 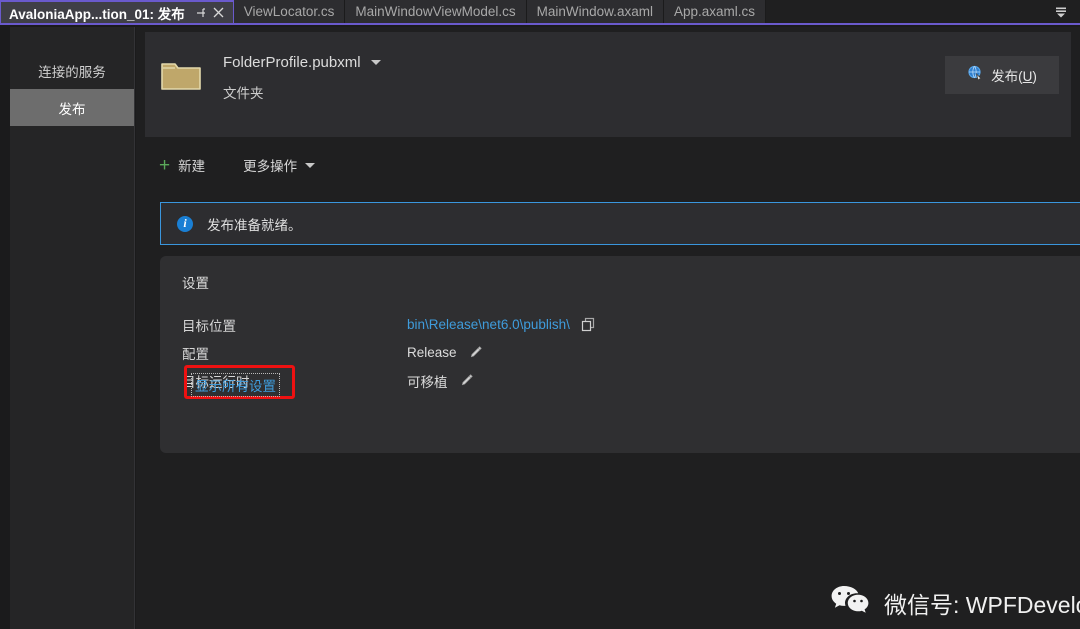 I want to click on show-all-settings-link: 显示所有设置, so click(x=235, y=385).